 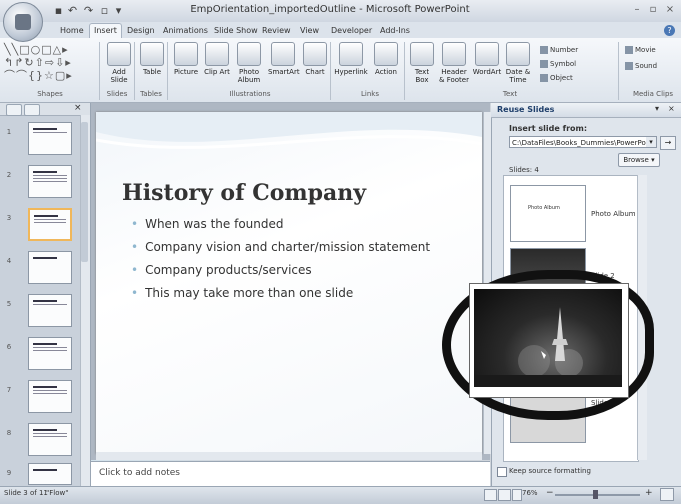 I want to click on movie-button: Movie, so click(x=640, y=50).